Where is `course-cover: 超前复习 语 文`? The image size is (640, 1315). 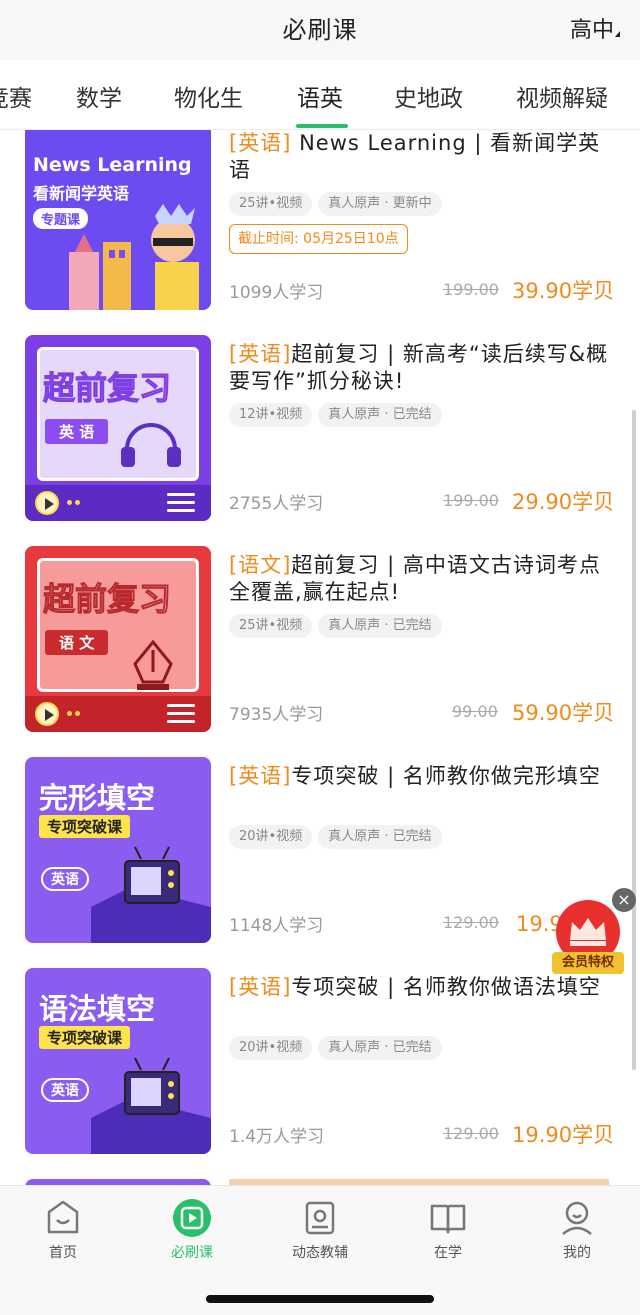
course-cover: 超前复习 语 文 is located at coordinates (118, 639).